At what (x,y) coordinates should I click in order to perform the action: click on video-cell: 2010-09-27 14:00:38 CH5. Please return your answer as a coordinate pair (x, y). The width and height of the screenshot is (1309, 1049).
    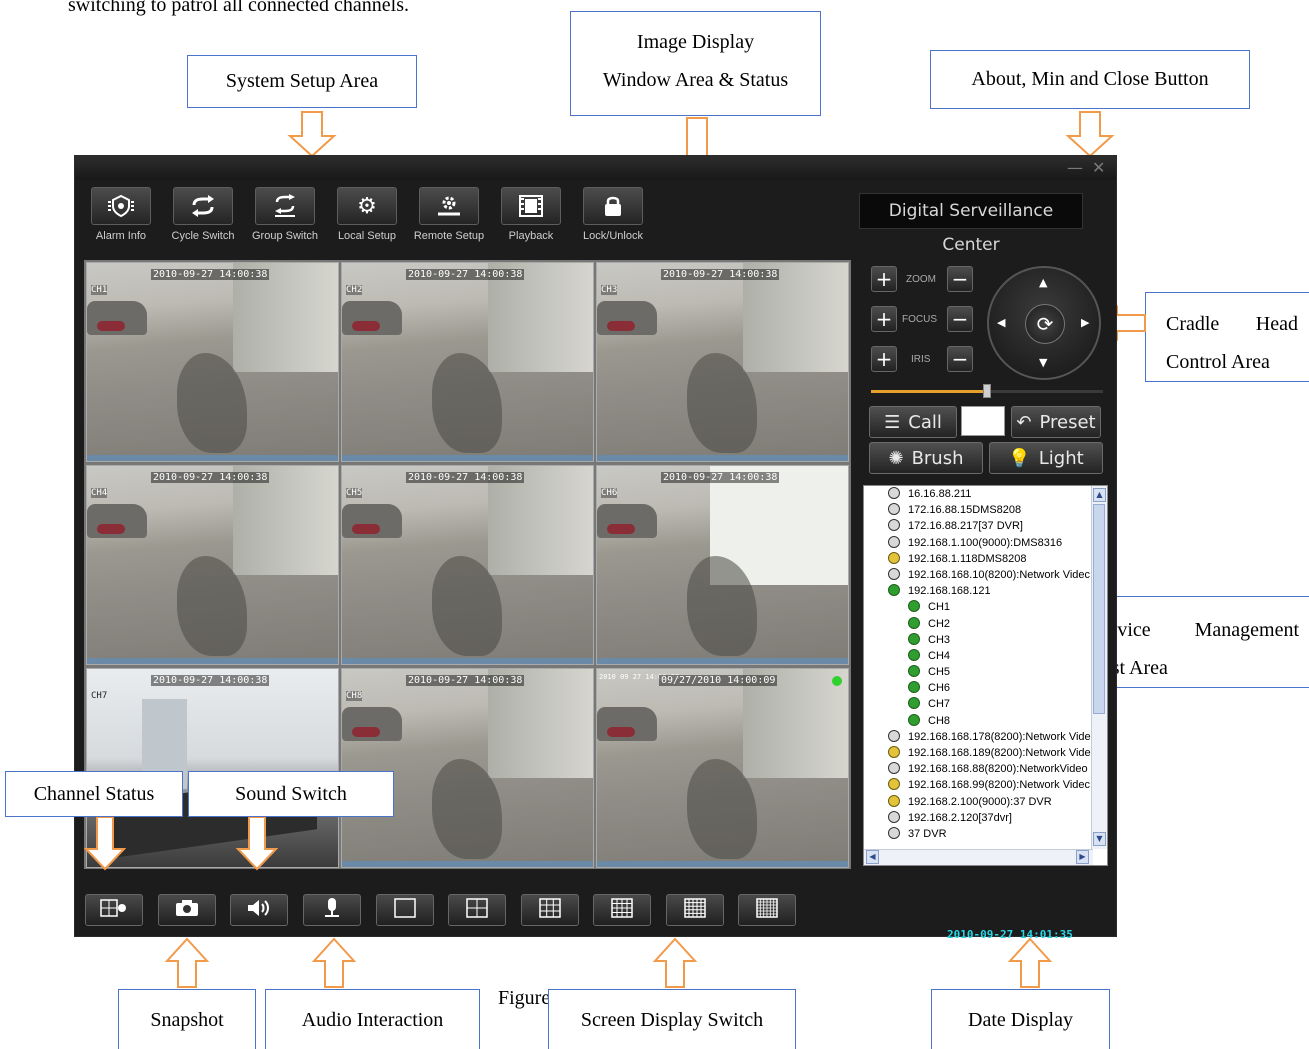
    Looking at the image, I should click on (467, 565).